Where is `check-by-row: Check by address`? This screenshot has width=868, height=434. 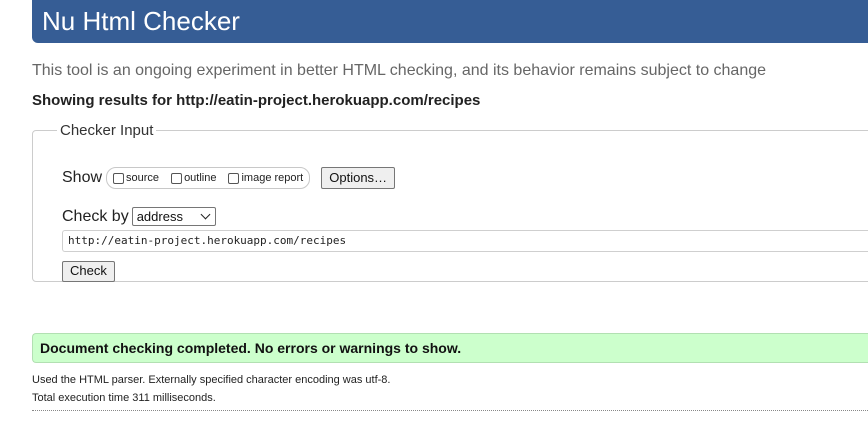
check-by-row: Check by address is located at coordinates (139, 216).